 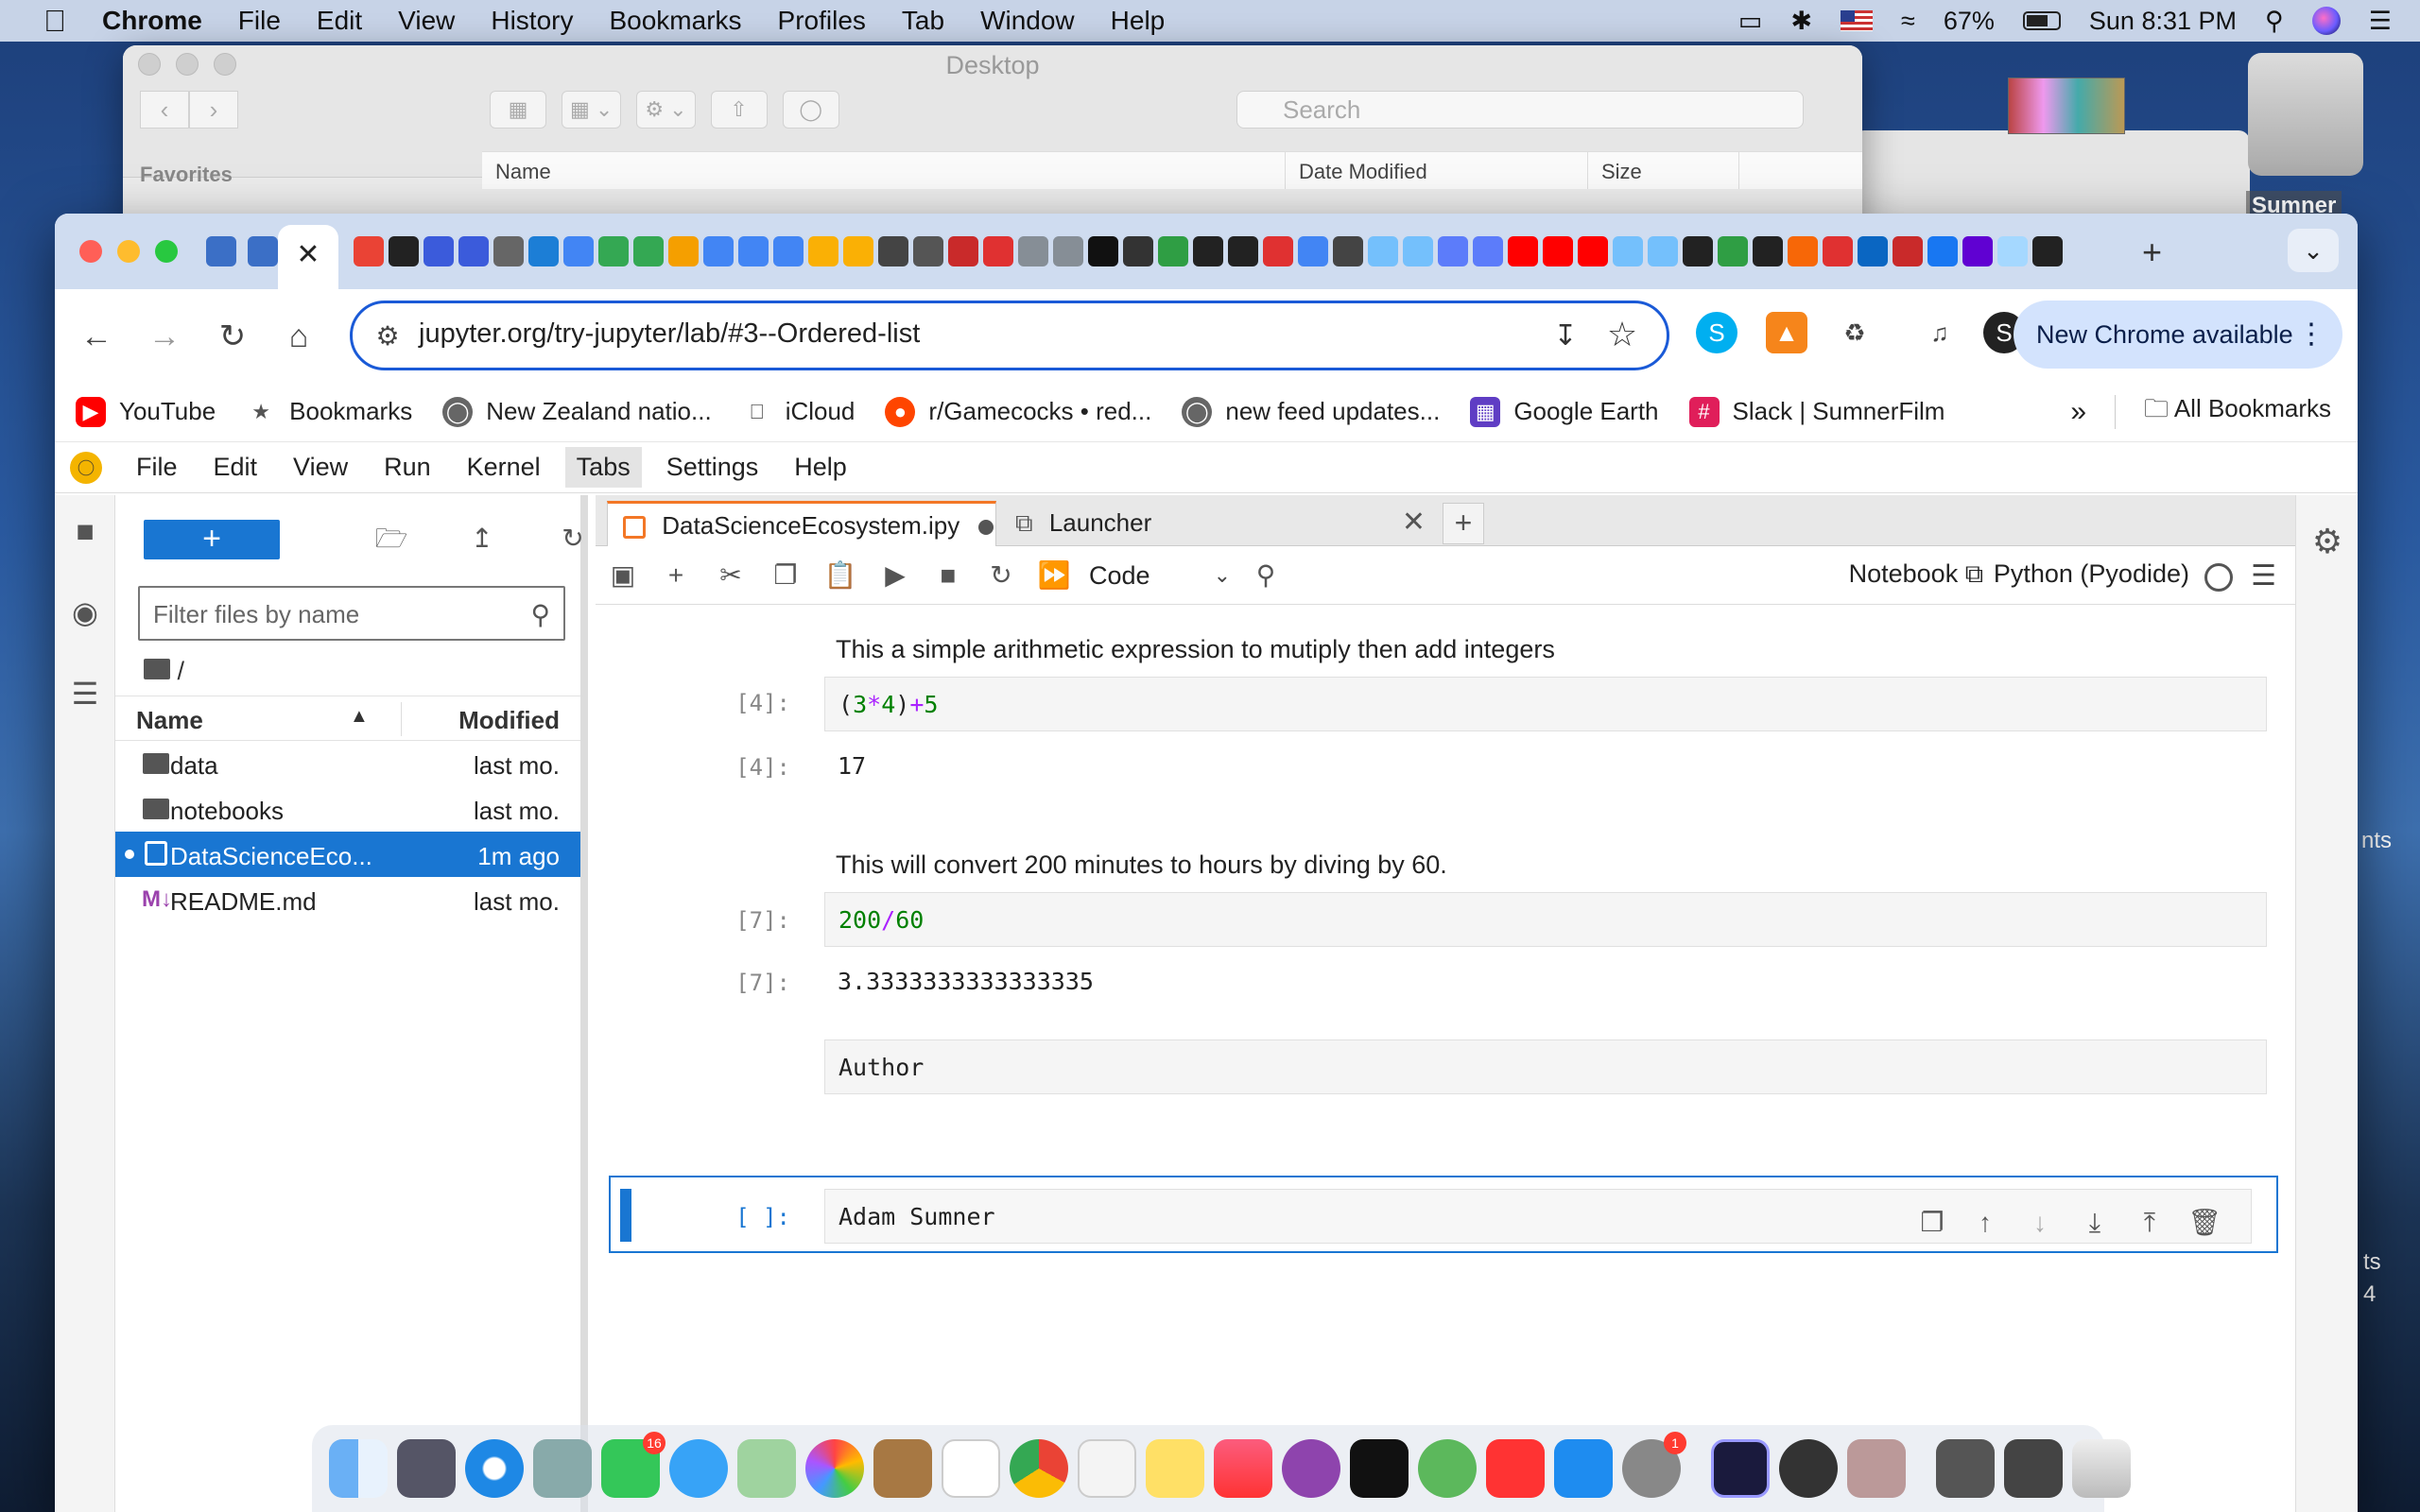 I want to click on menu-view: View, so click(x=426, y=21).